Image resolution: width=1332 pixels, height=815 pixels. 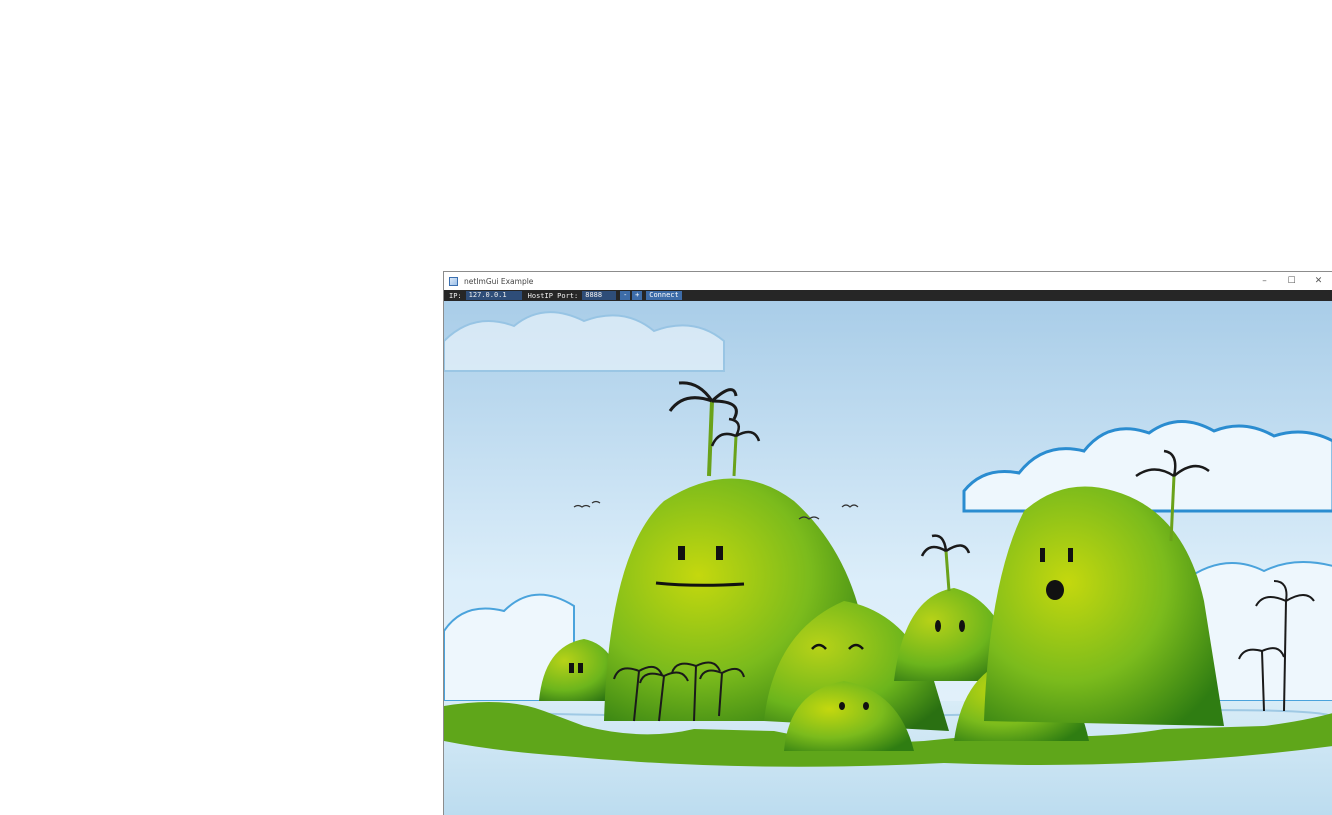 I want to click on ip-label: IP:, so click(x=455, y=295).